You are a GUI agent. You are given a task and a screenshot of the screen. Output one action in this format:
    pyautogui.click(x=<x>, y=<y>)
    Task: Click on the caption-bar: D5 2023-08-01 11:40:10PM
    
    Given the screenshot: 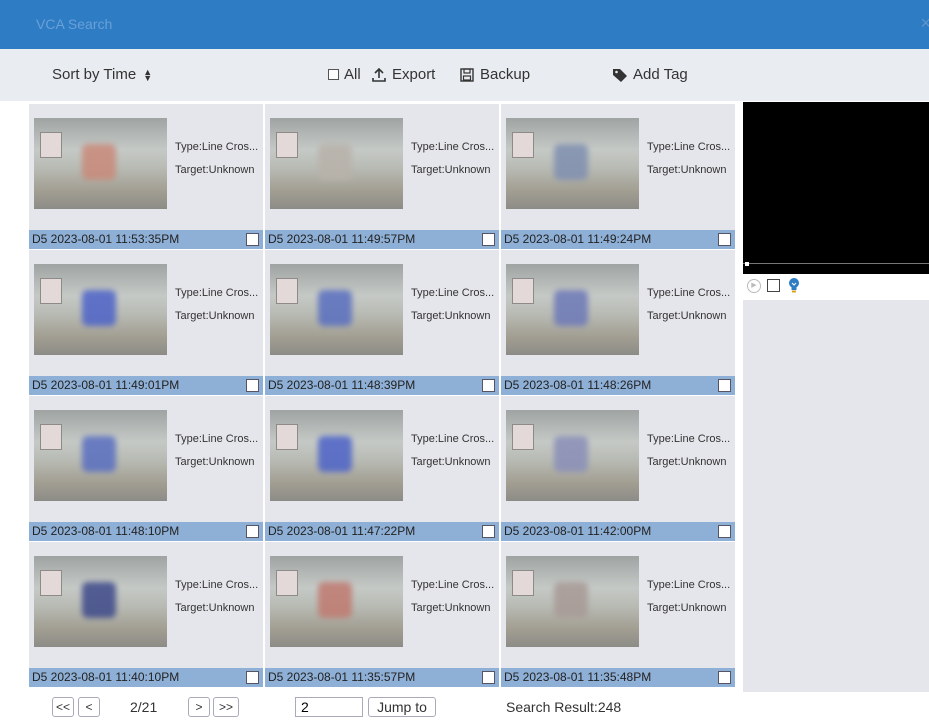 What is the action you would take?
    pyautogui.click(x=146, y=677)
    